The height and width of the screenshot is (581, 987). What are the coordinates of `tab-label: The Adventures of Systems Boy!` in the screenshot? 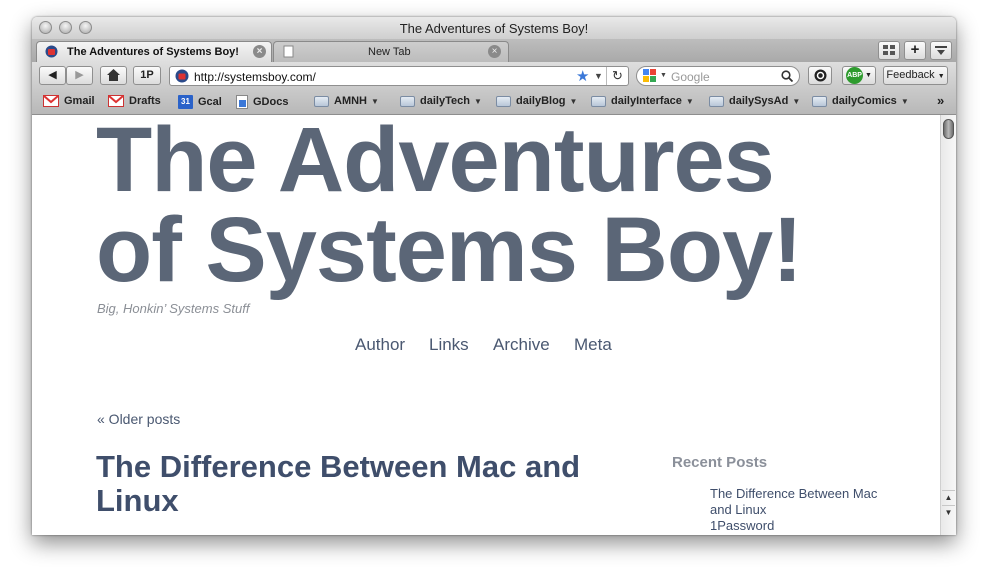 It's located at (153, 52).